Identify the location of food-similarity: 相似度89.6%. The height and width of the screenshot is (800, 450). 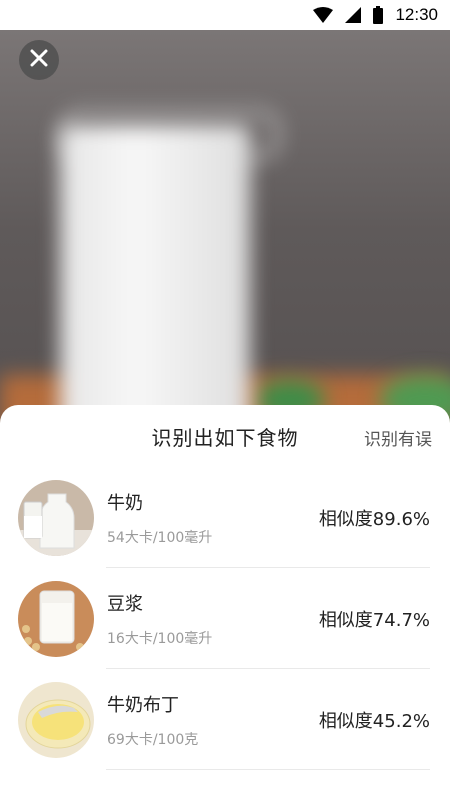
(374, 519).